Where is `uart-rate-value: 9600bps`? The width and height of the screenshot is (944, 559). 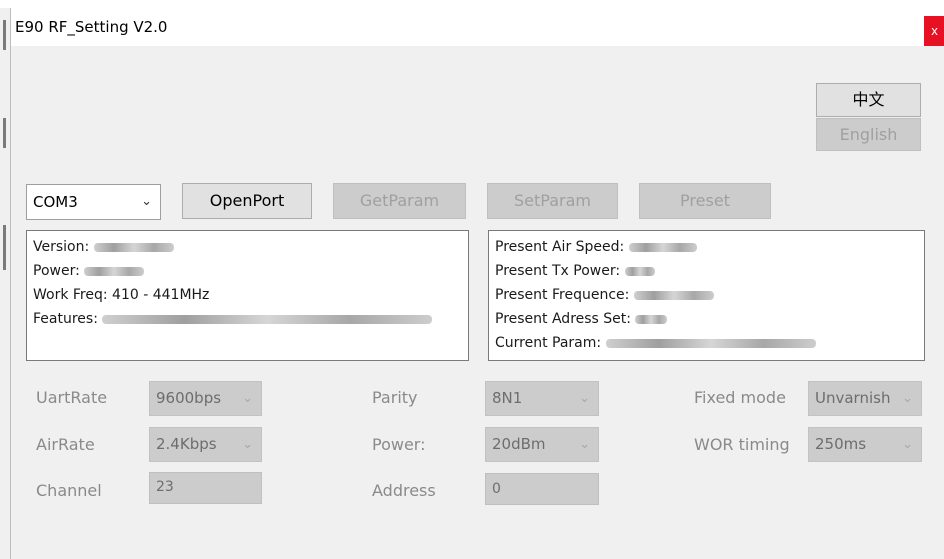 uart-rate-value: 9600bps is located at coordinates (189, 398).